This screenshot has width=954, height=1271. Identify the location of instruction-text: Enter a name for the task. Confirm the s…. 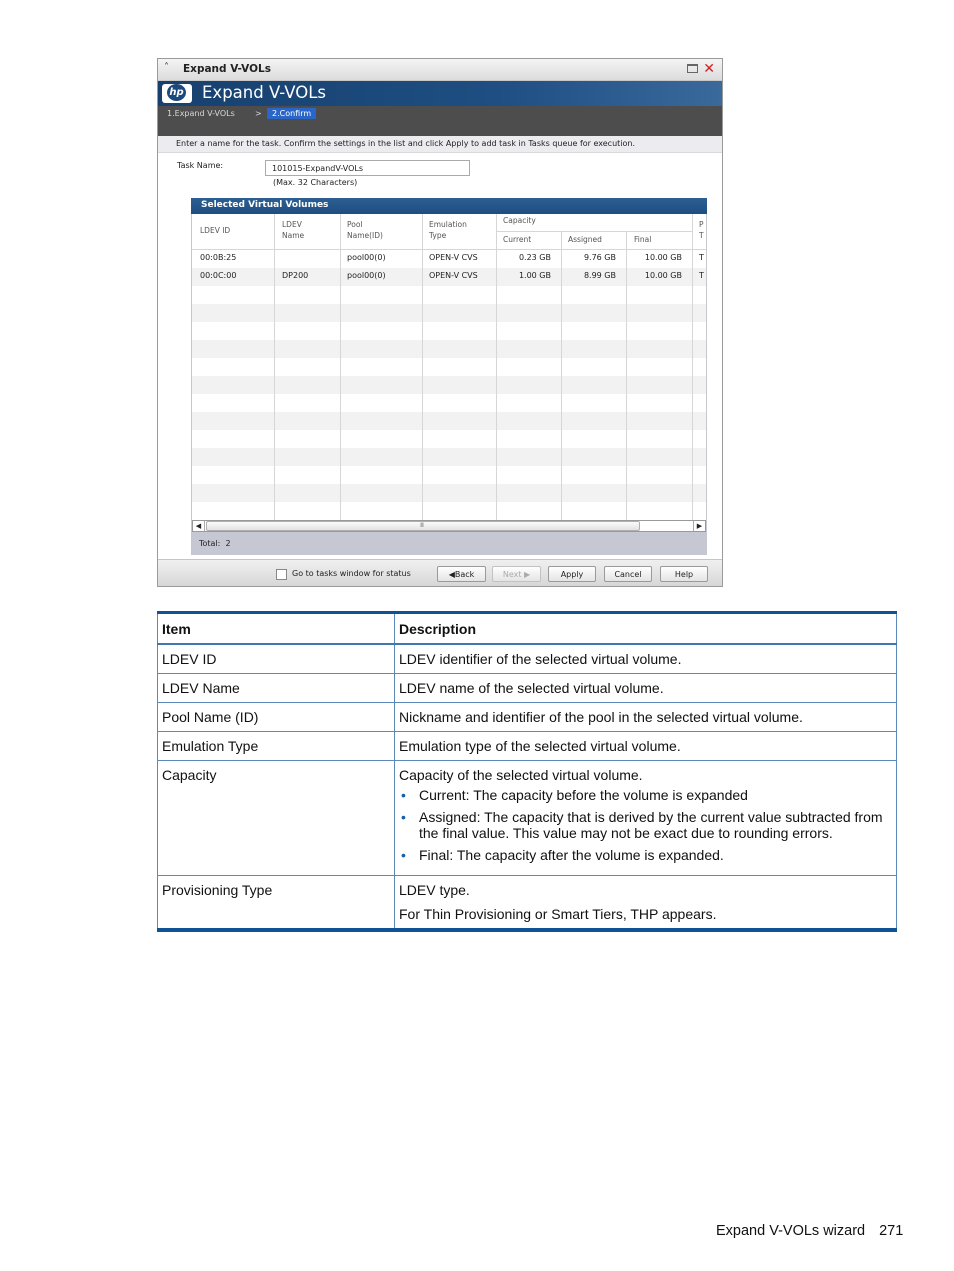
(406, 143).